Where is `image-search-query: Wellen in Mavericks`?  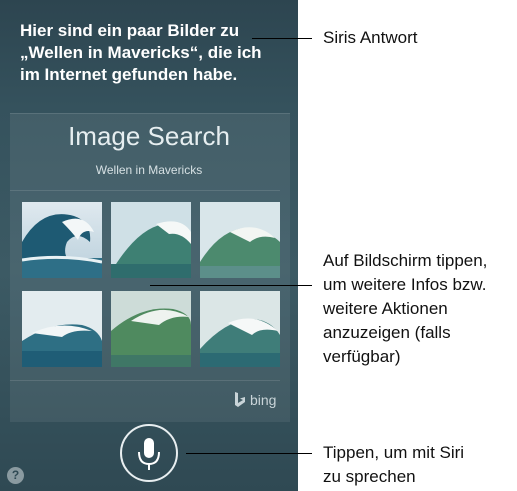
image-search-query: Wellen in Mavericks is located at coordinates (149, 170).